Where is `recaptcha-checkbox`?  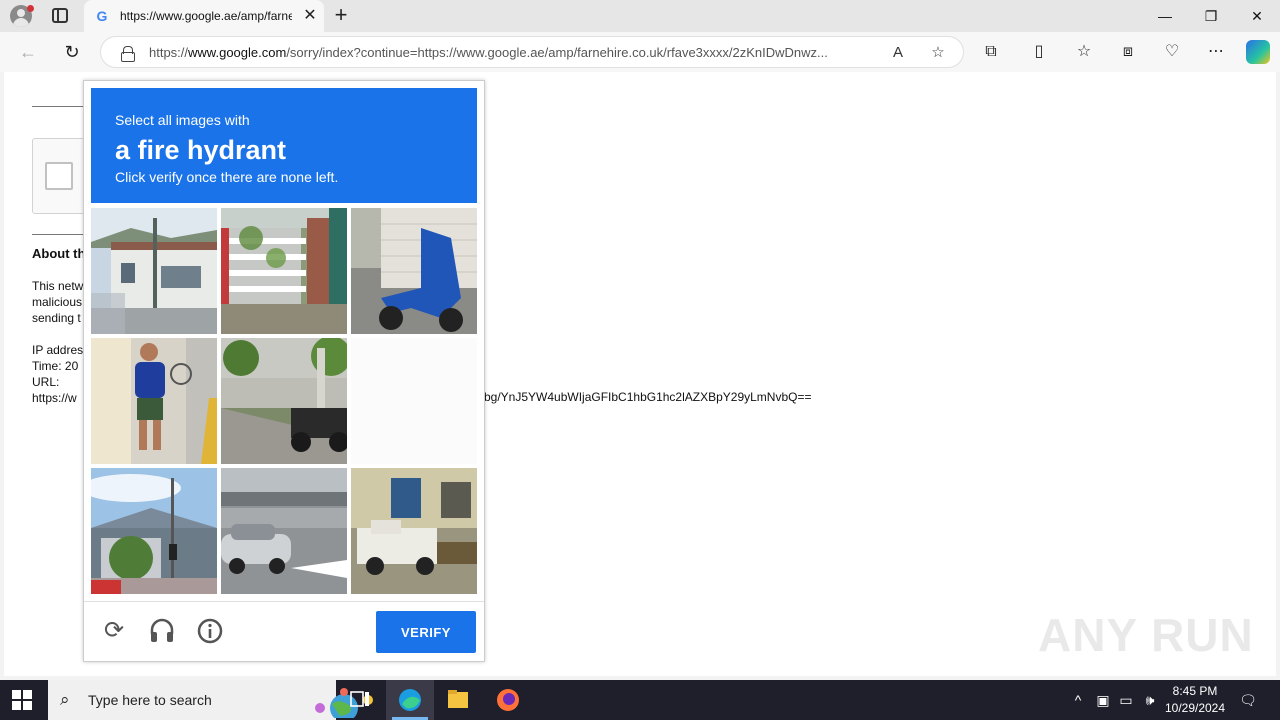
recaptcha-checkbox is located at coordinates (59, 176).